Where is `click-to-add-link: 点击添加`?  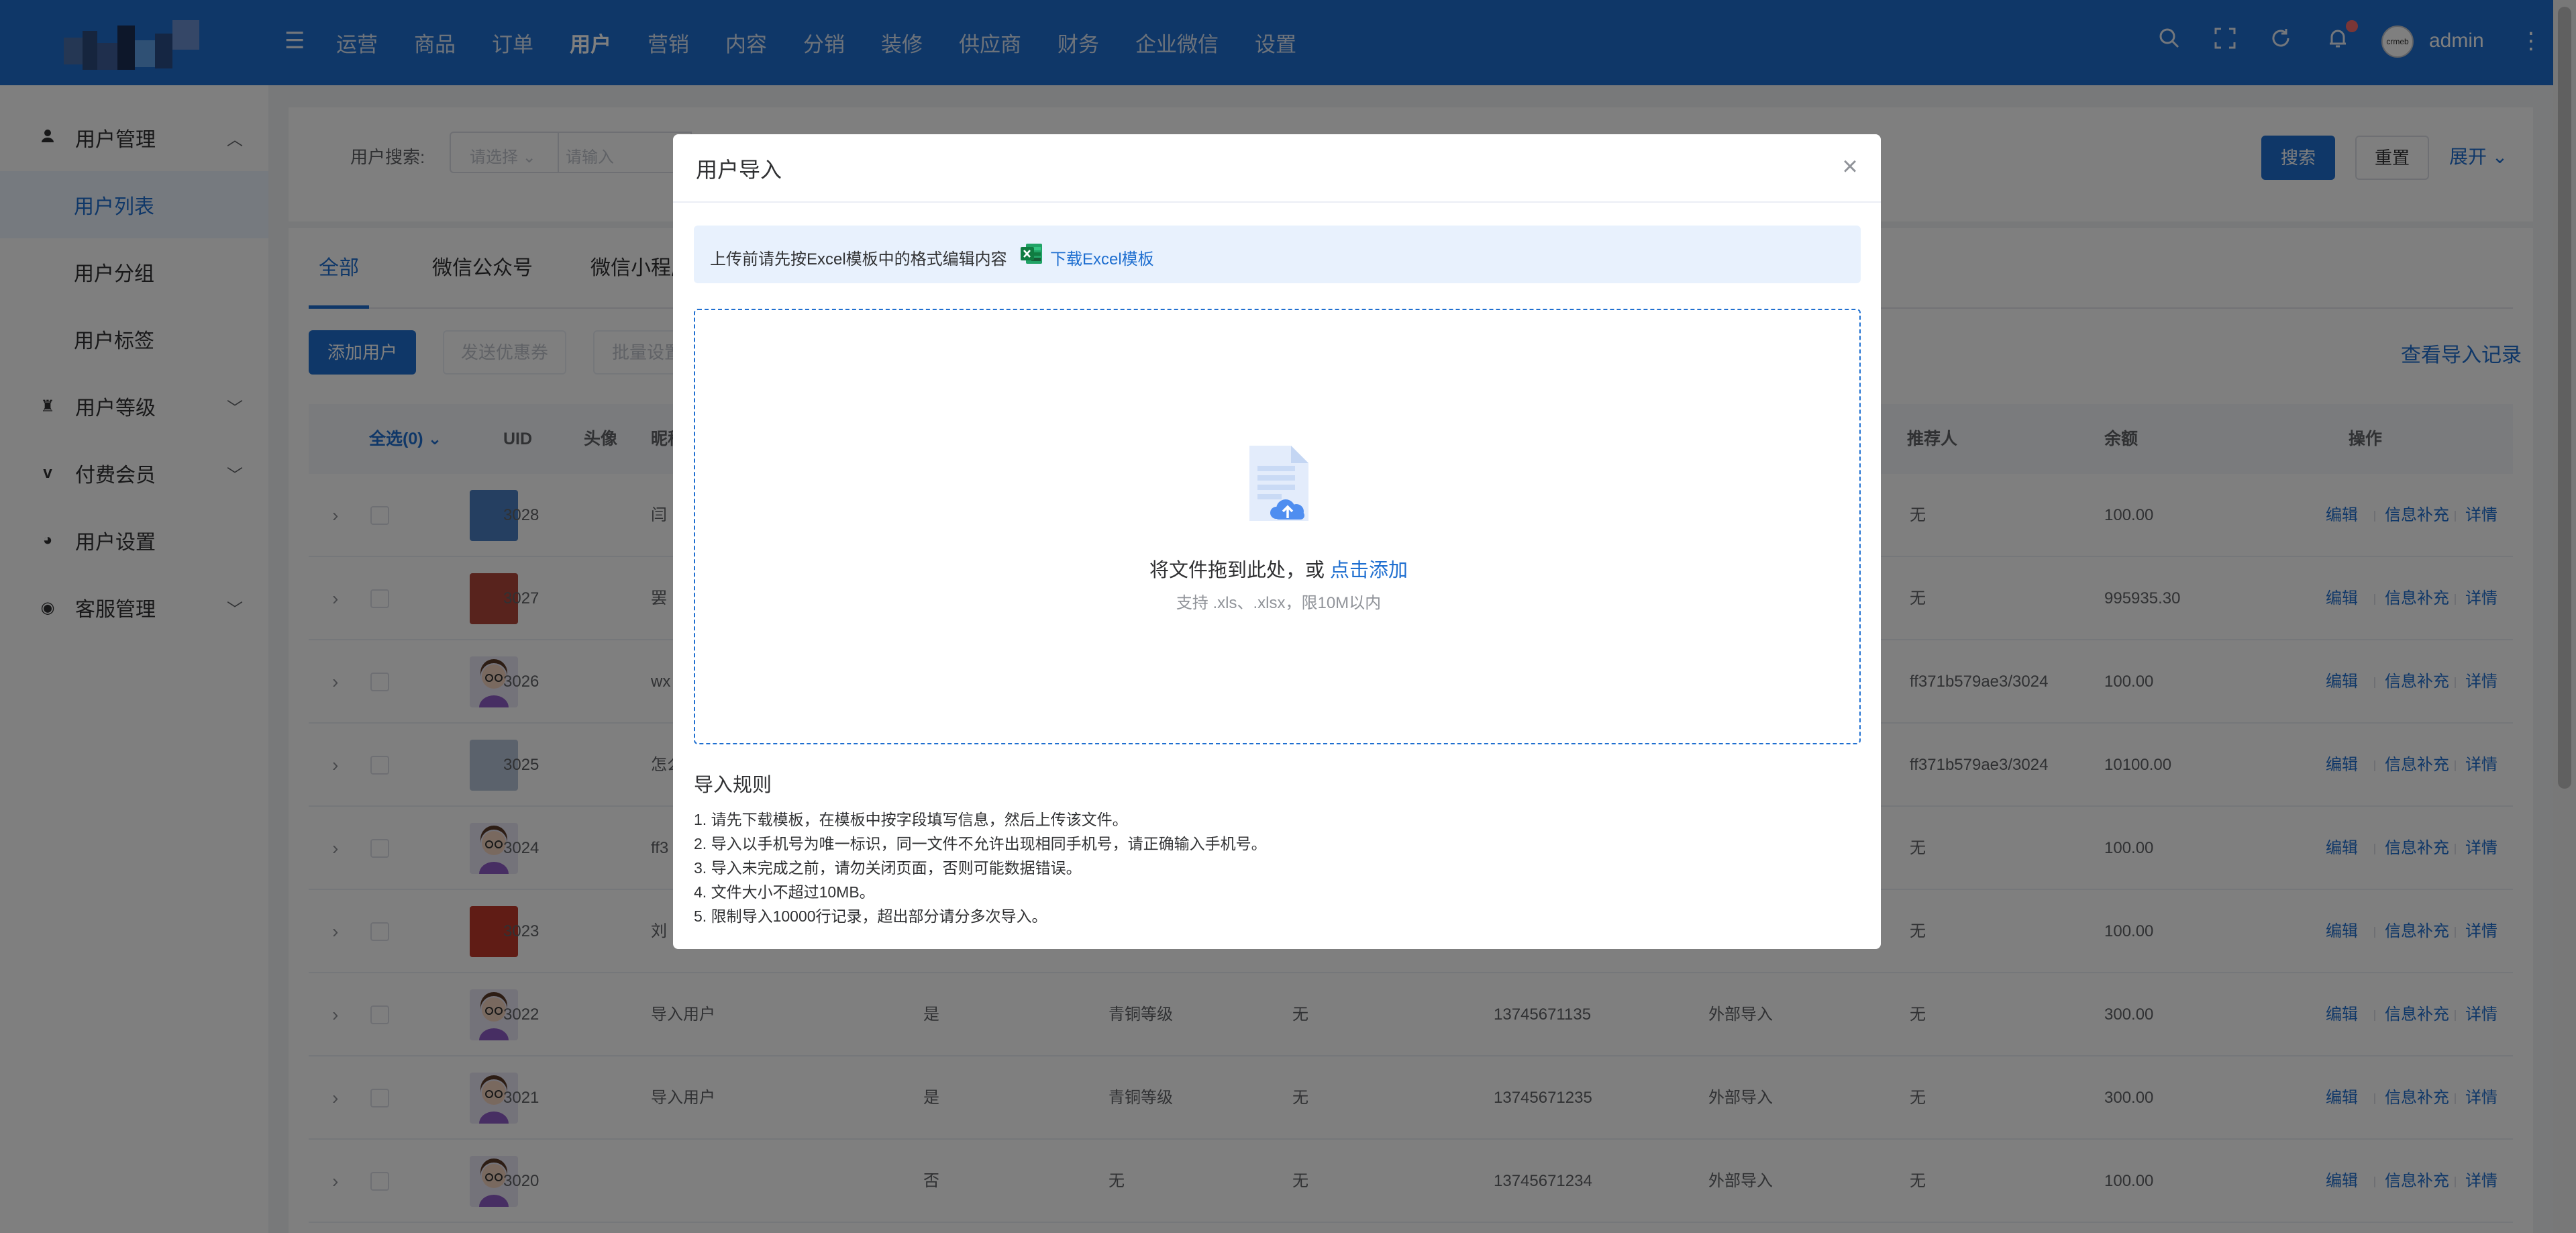 click-to-add-link: 点击添加 is located at coordinates (1369, 570).